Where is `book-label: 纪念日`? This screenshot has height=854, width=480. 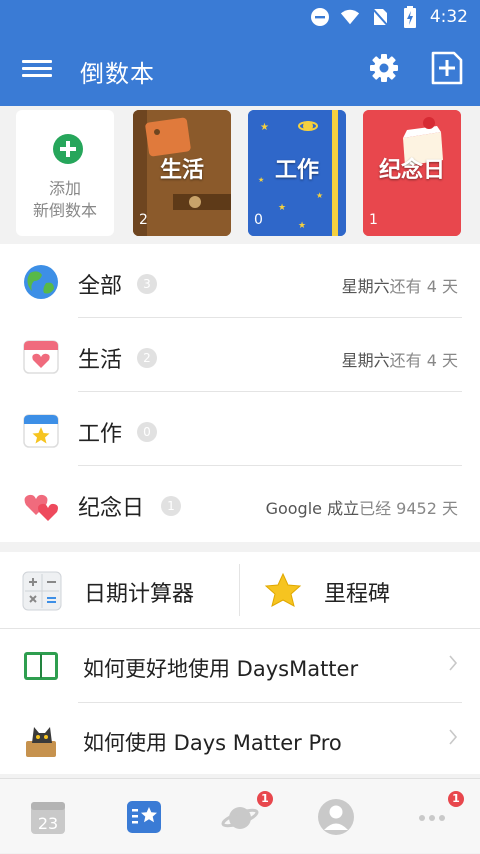 book-label: 纪念日 is located at coordinates (411, 170).